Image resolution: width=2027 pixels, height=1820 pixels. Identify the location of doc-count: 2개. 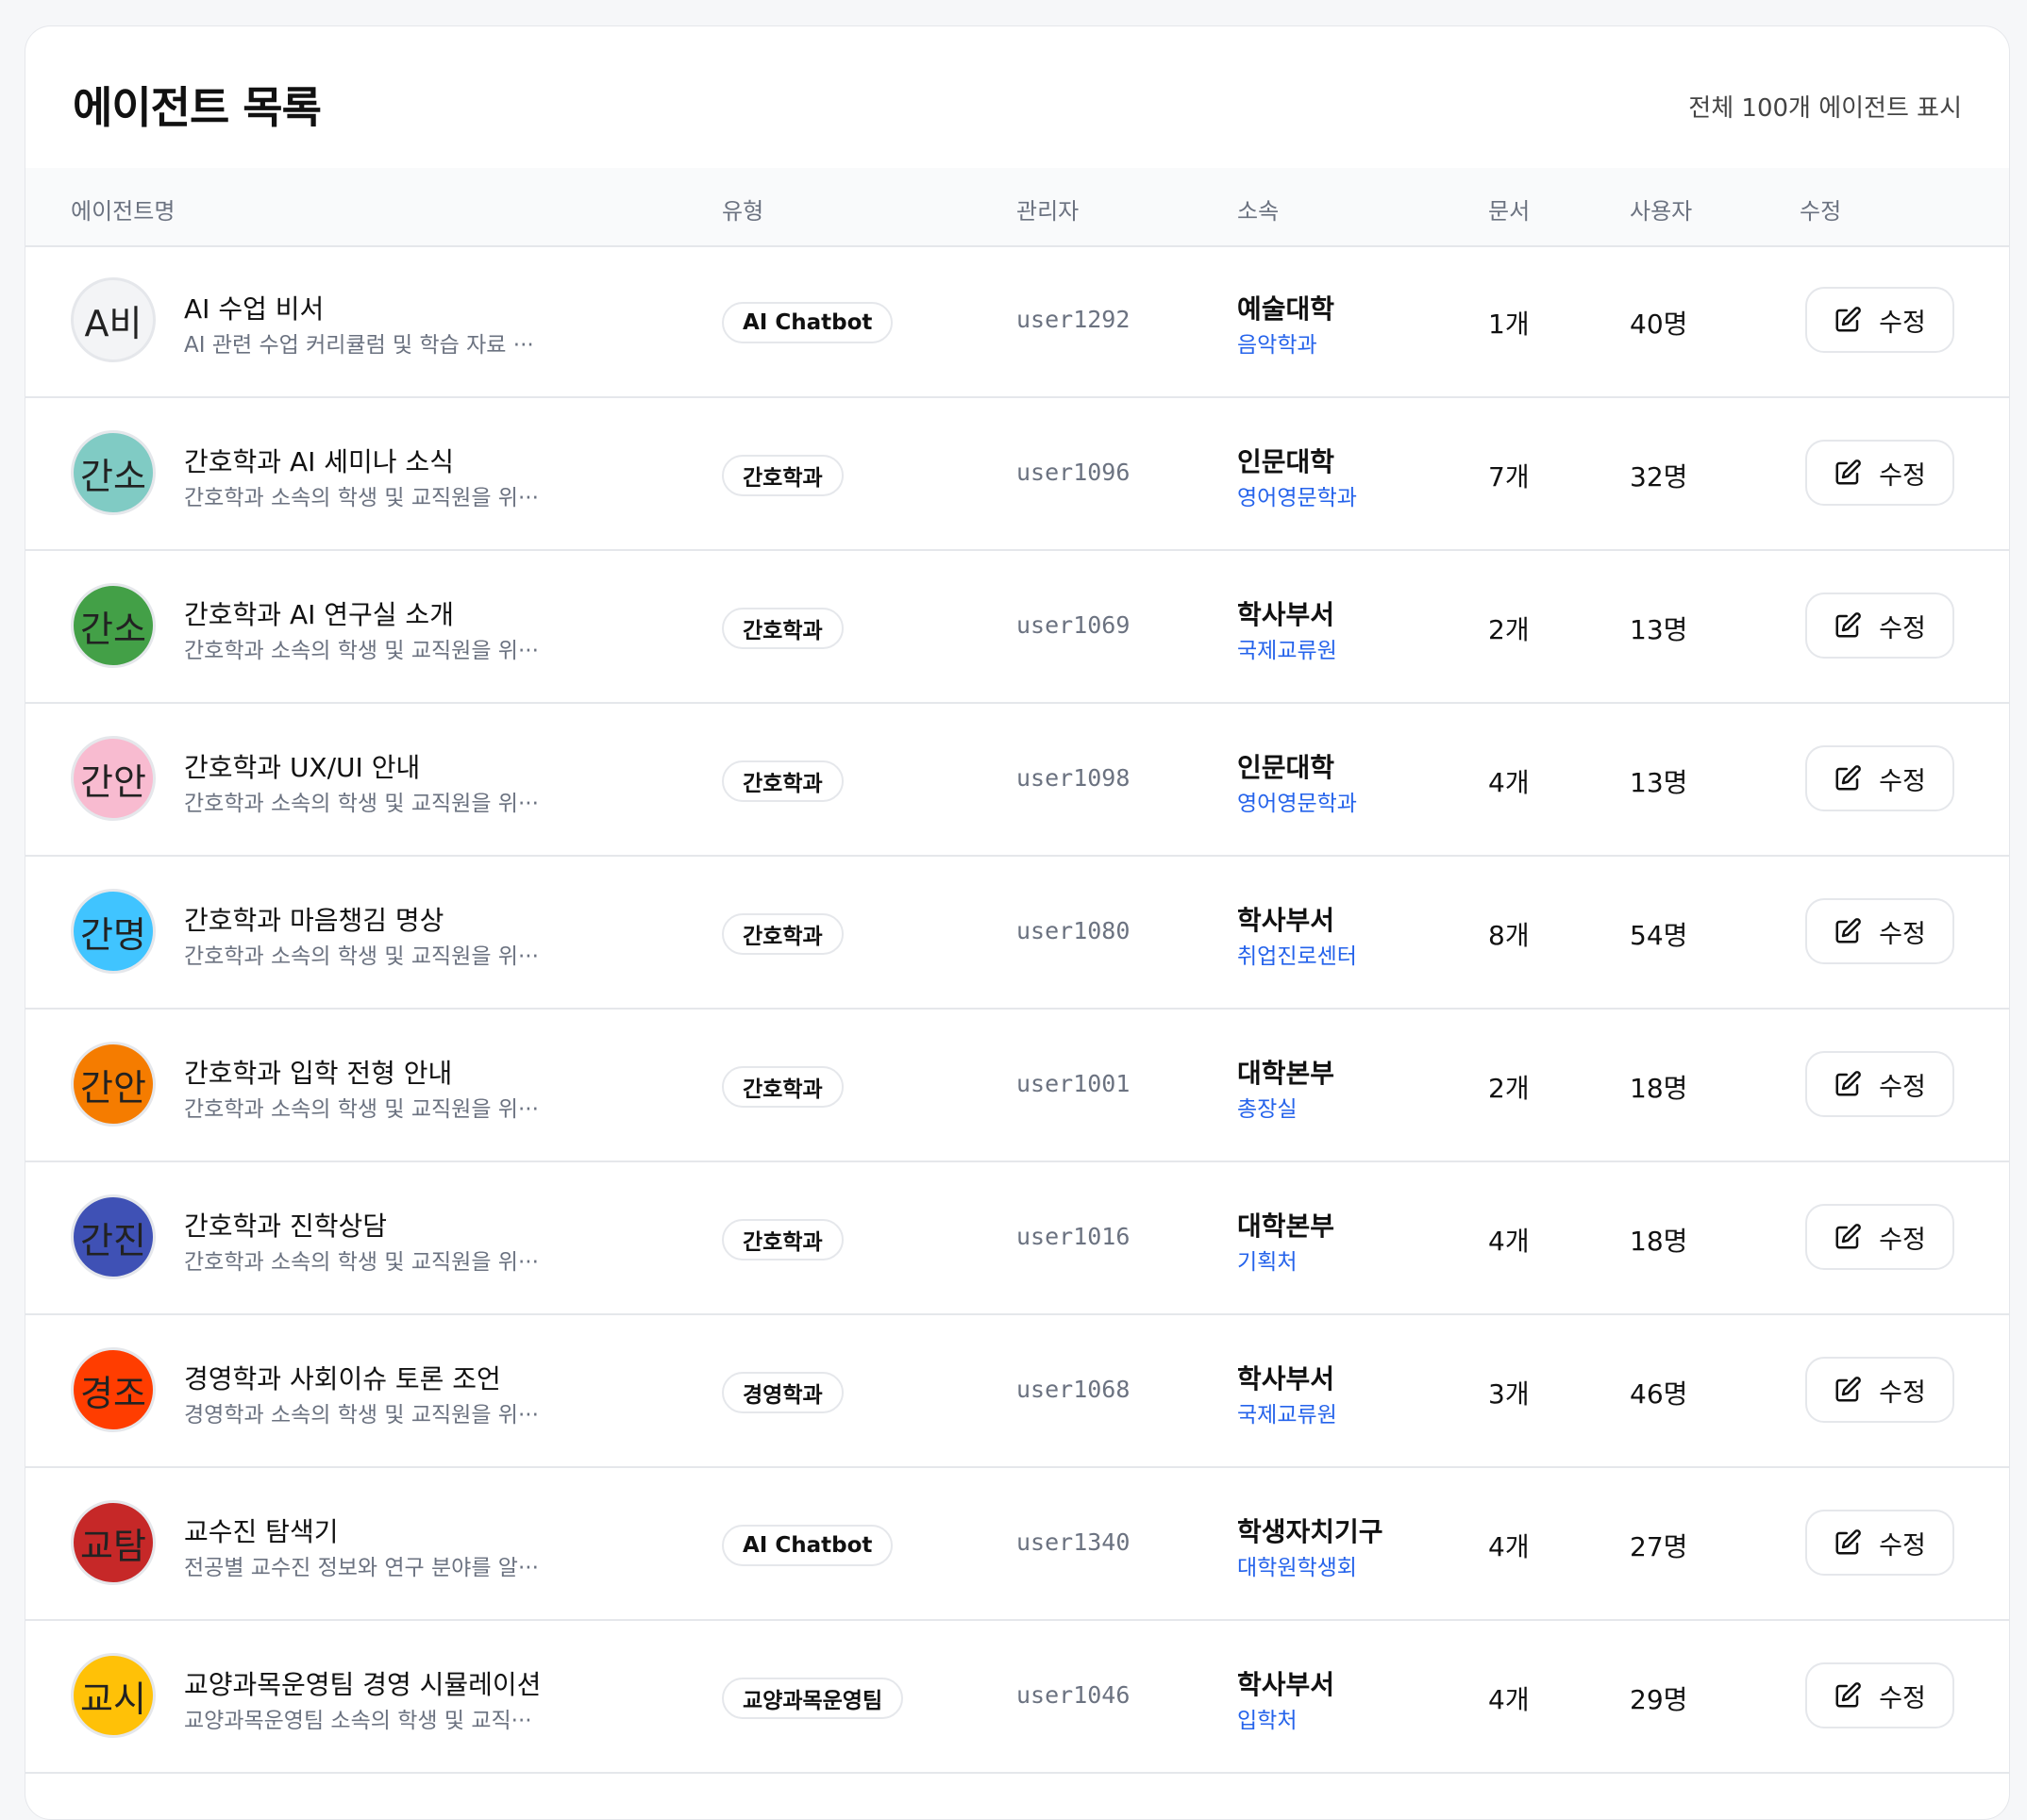
(1509, 629).